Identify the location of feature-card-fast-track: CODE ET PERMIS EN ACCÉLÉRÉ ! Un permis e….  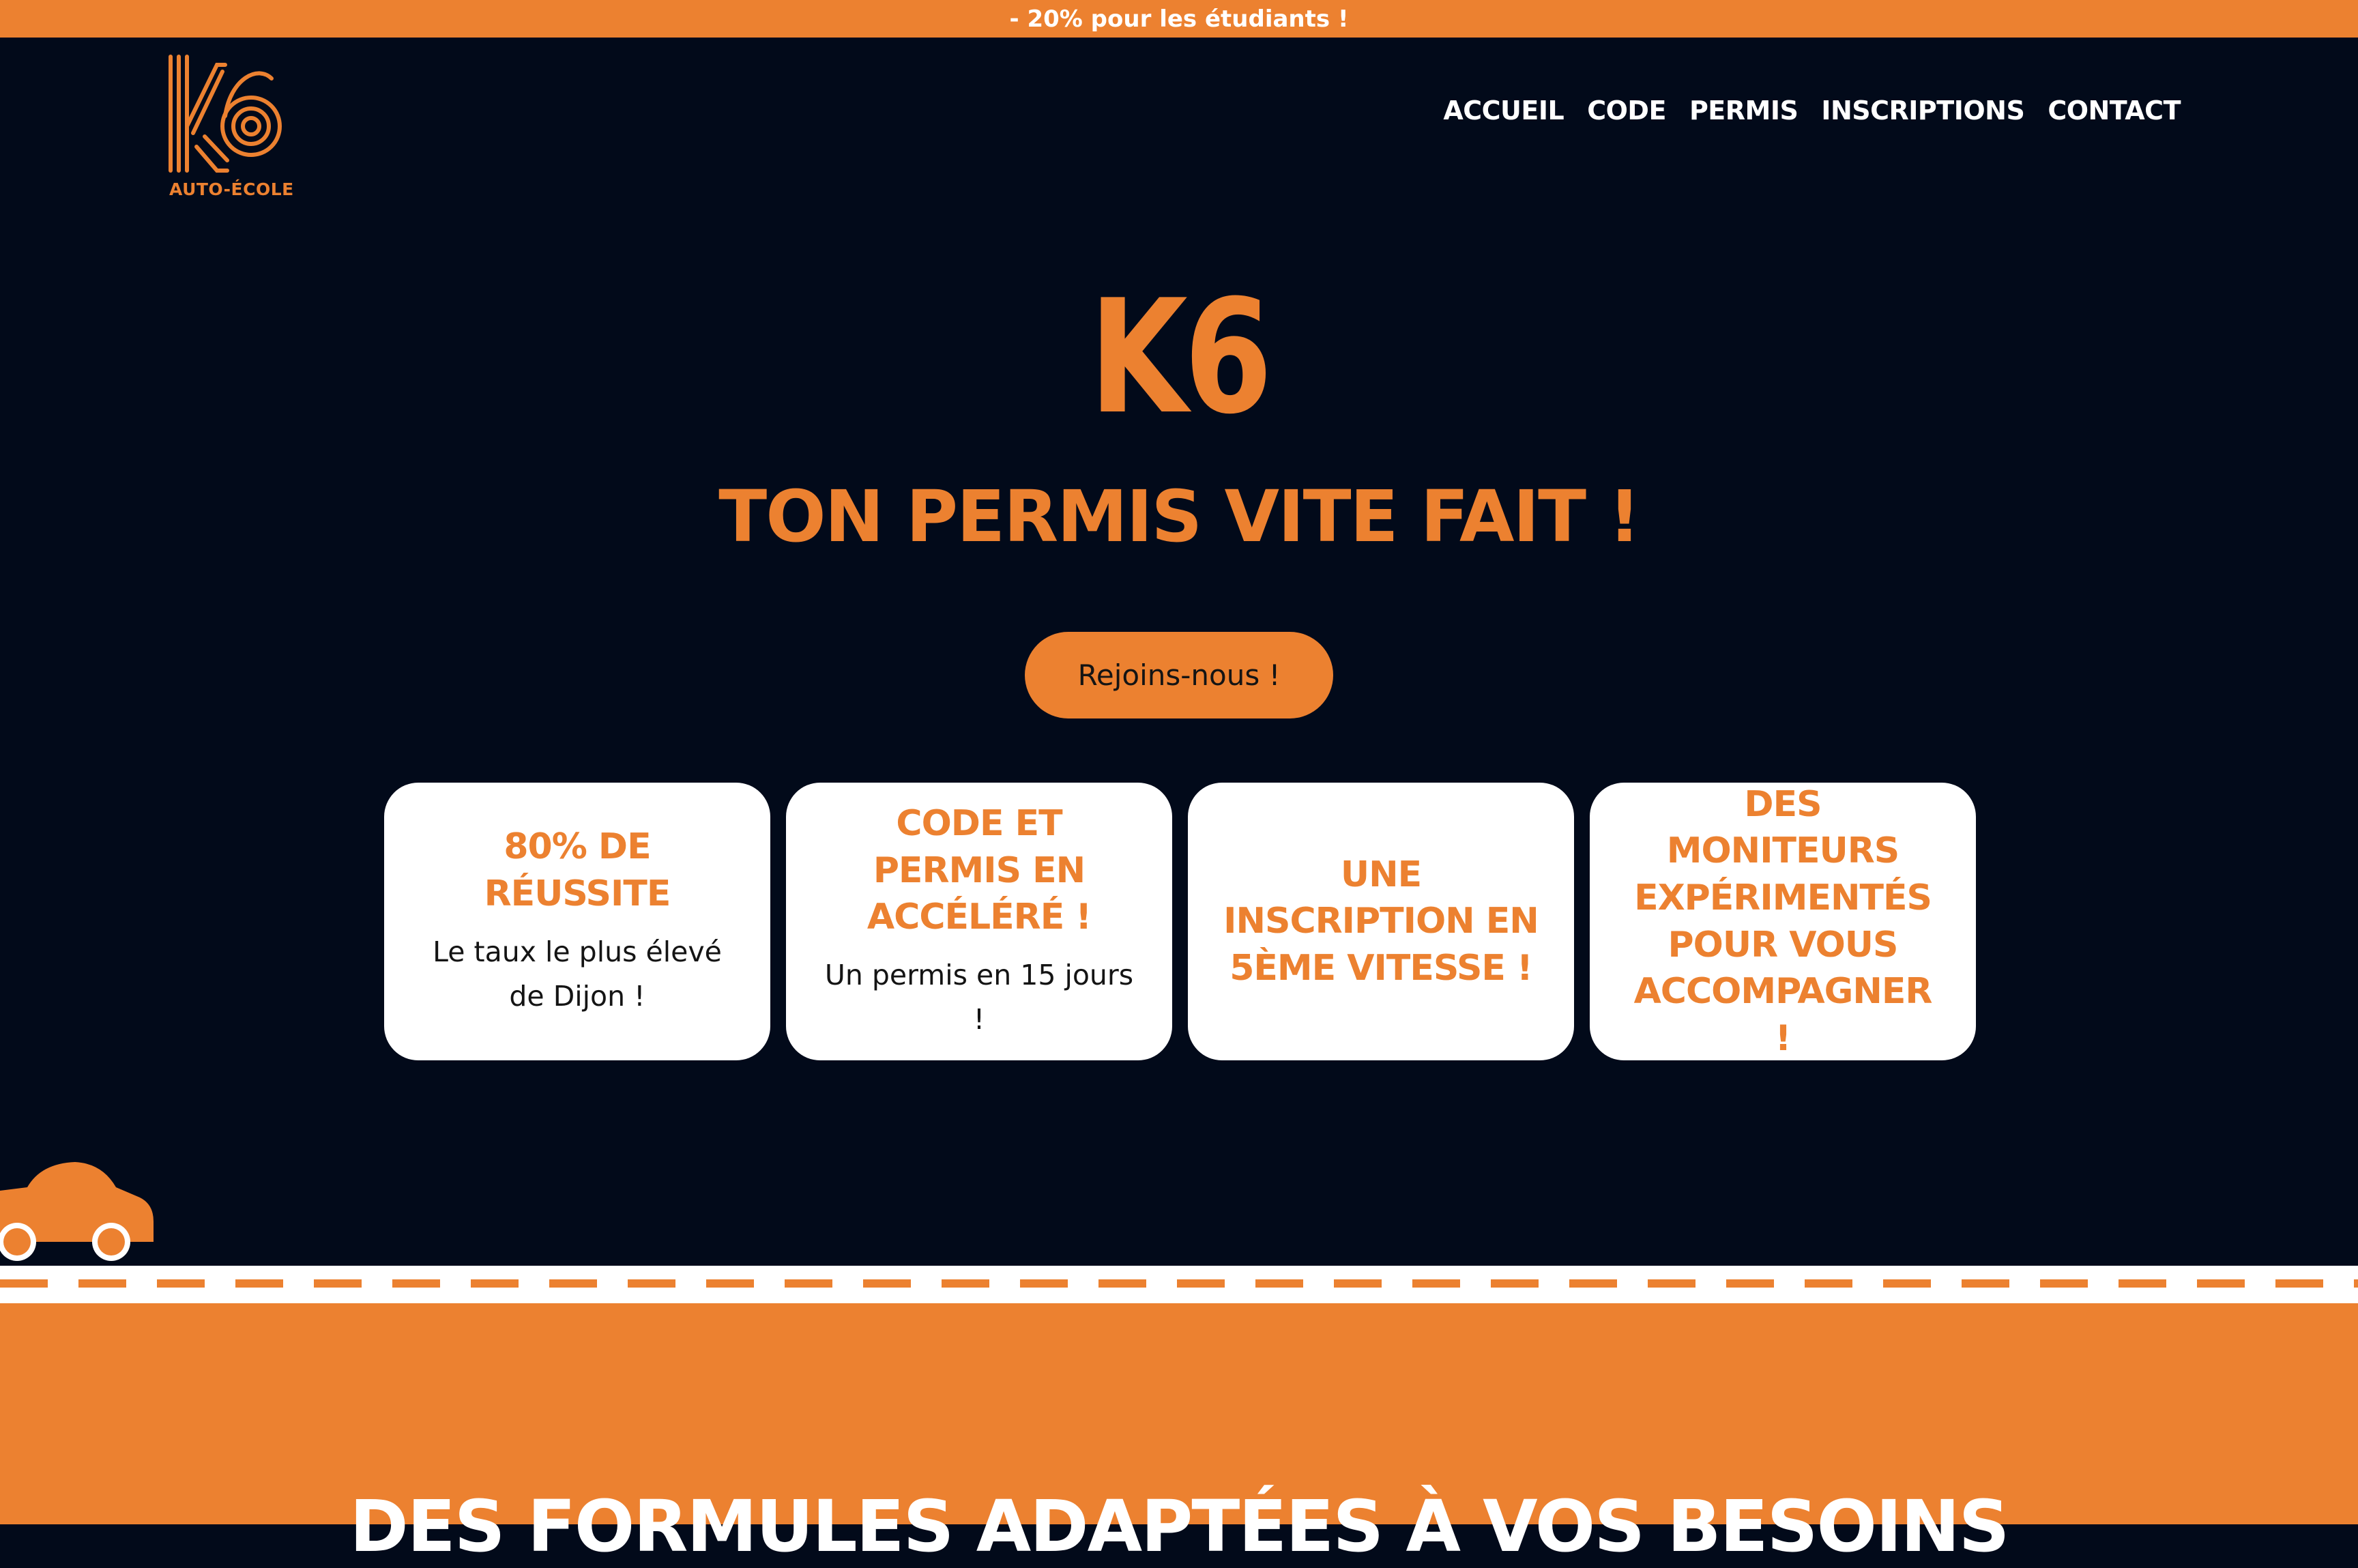
(979, 922).